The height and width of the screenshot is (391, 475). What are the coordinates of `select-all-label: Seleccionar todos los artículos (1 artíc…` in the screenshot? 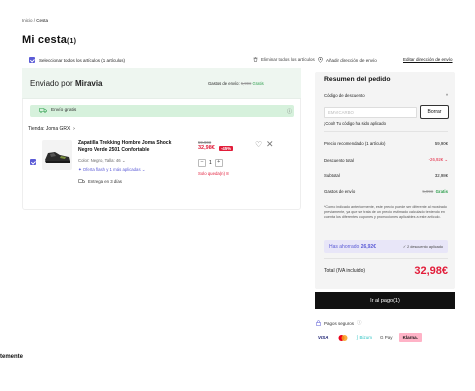 It's located at (82, 60).